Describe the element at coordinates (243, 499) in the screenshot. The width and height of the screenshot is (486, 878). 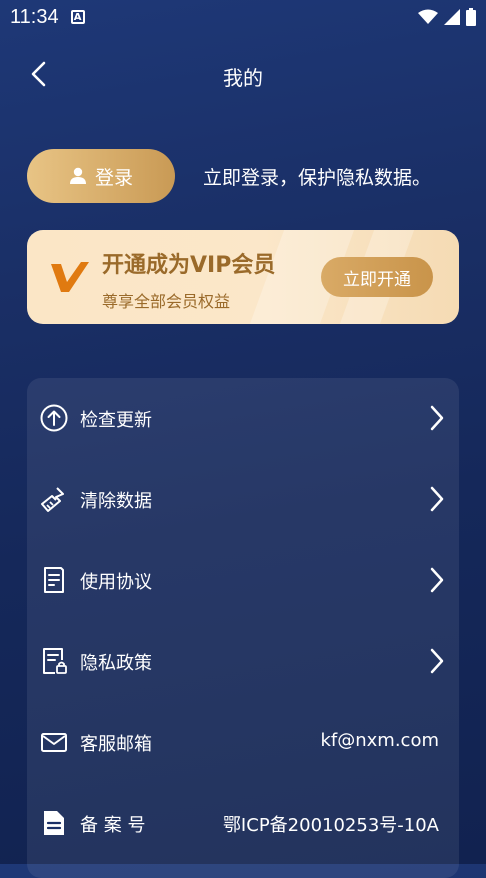
I see `menu-item-clear-data: 清除数据` at that location.